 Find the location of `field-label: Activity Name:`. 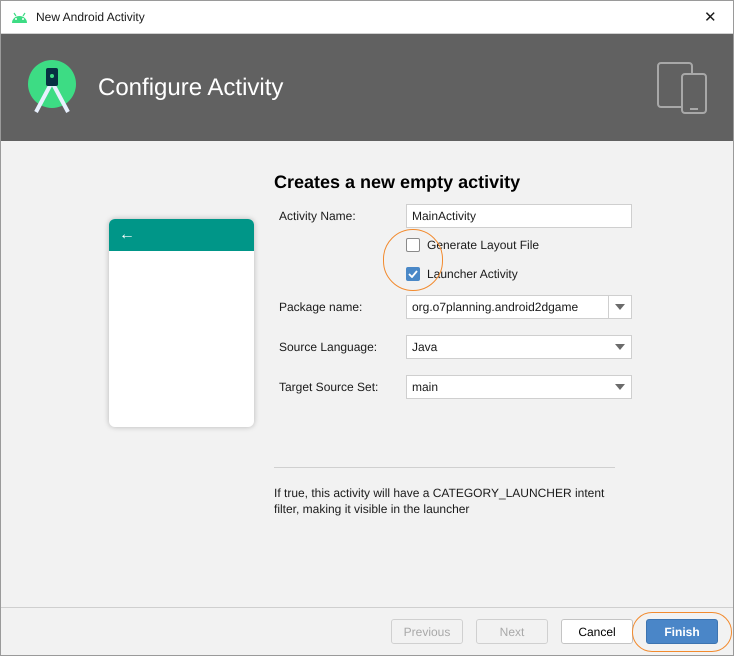

field-label: Activity Name: is located at coordinates (318, 216).